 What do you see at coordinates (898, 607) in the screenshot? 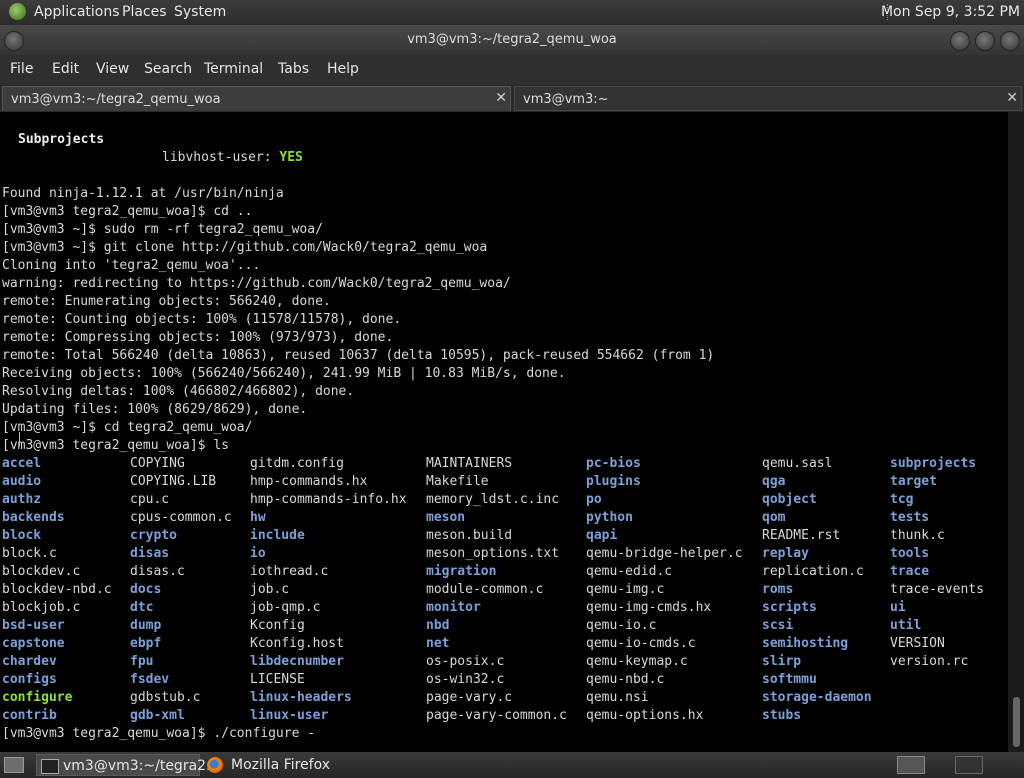
I see `ls-directory-entry: ui` at bounding box center [898, 607].